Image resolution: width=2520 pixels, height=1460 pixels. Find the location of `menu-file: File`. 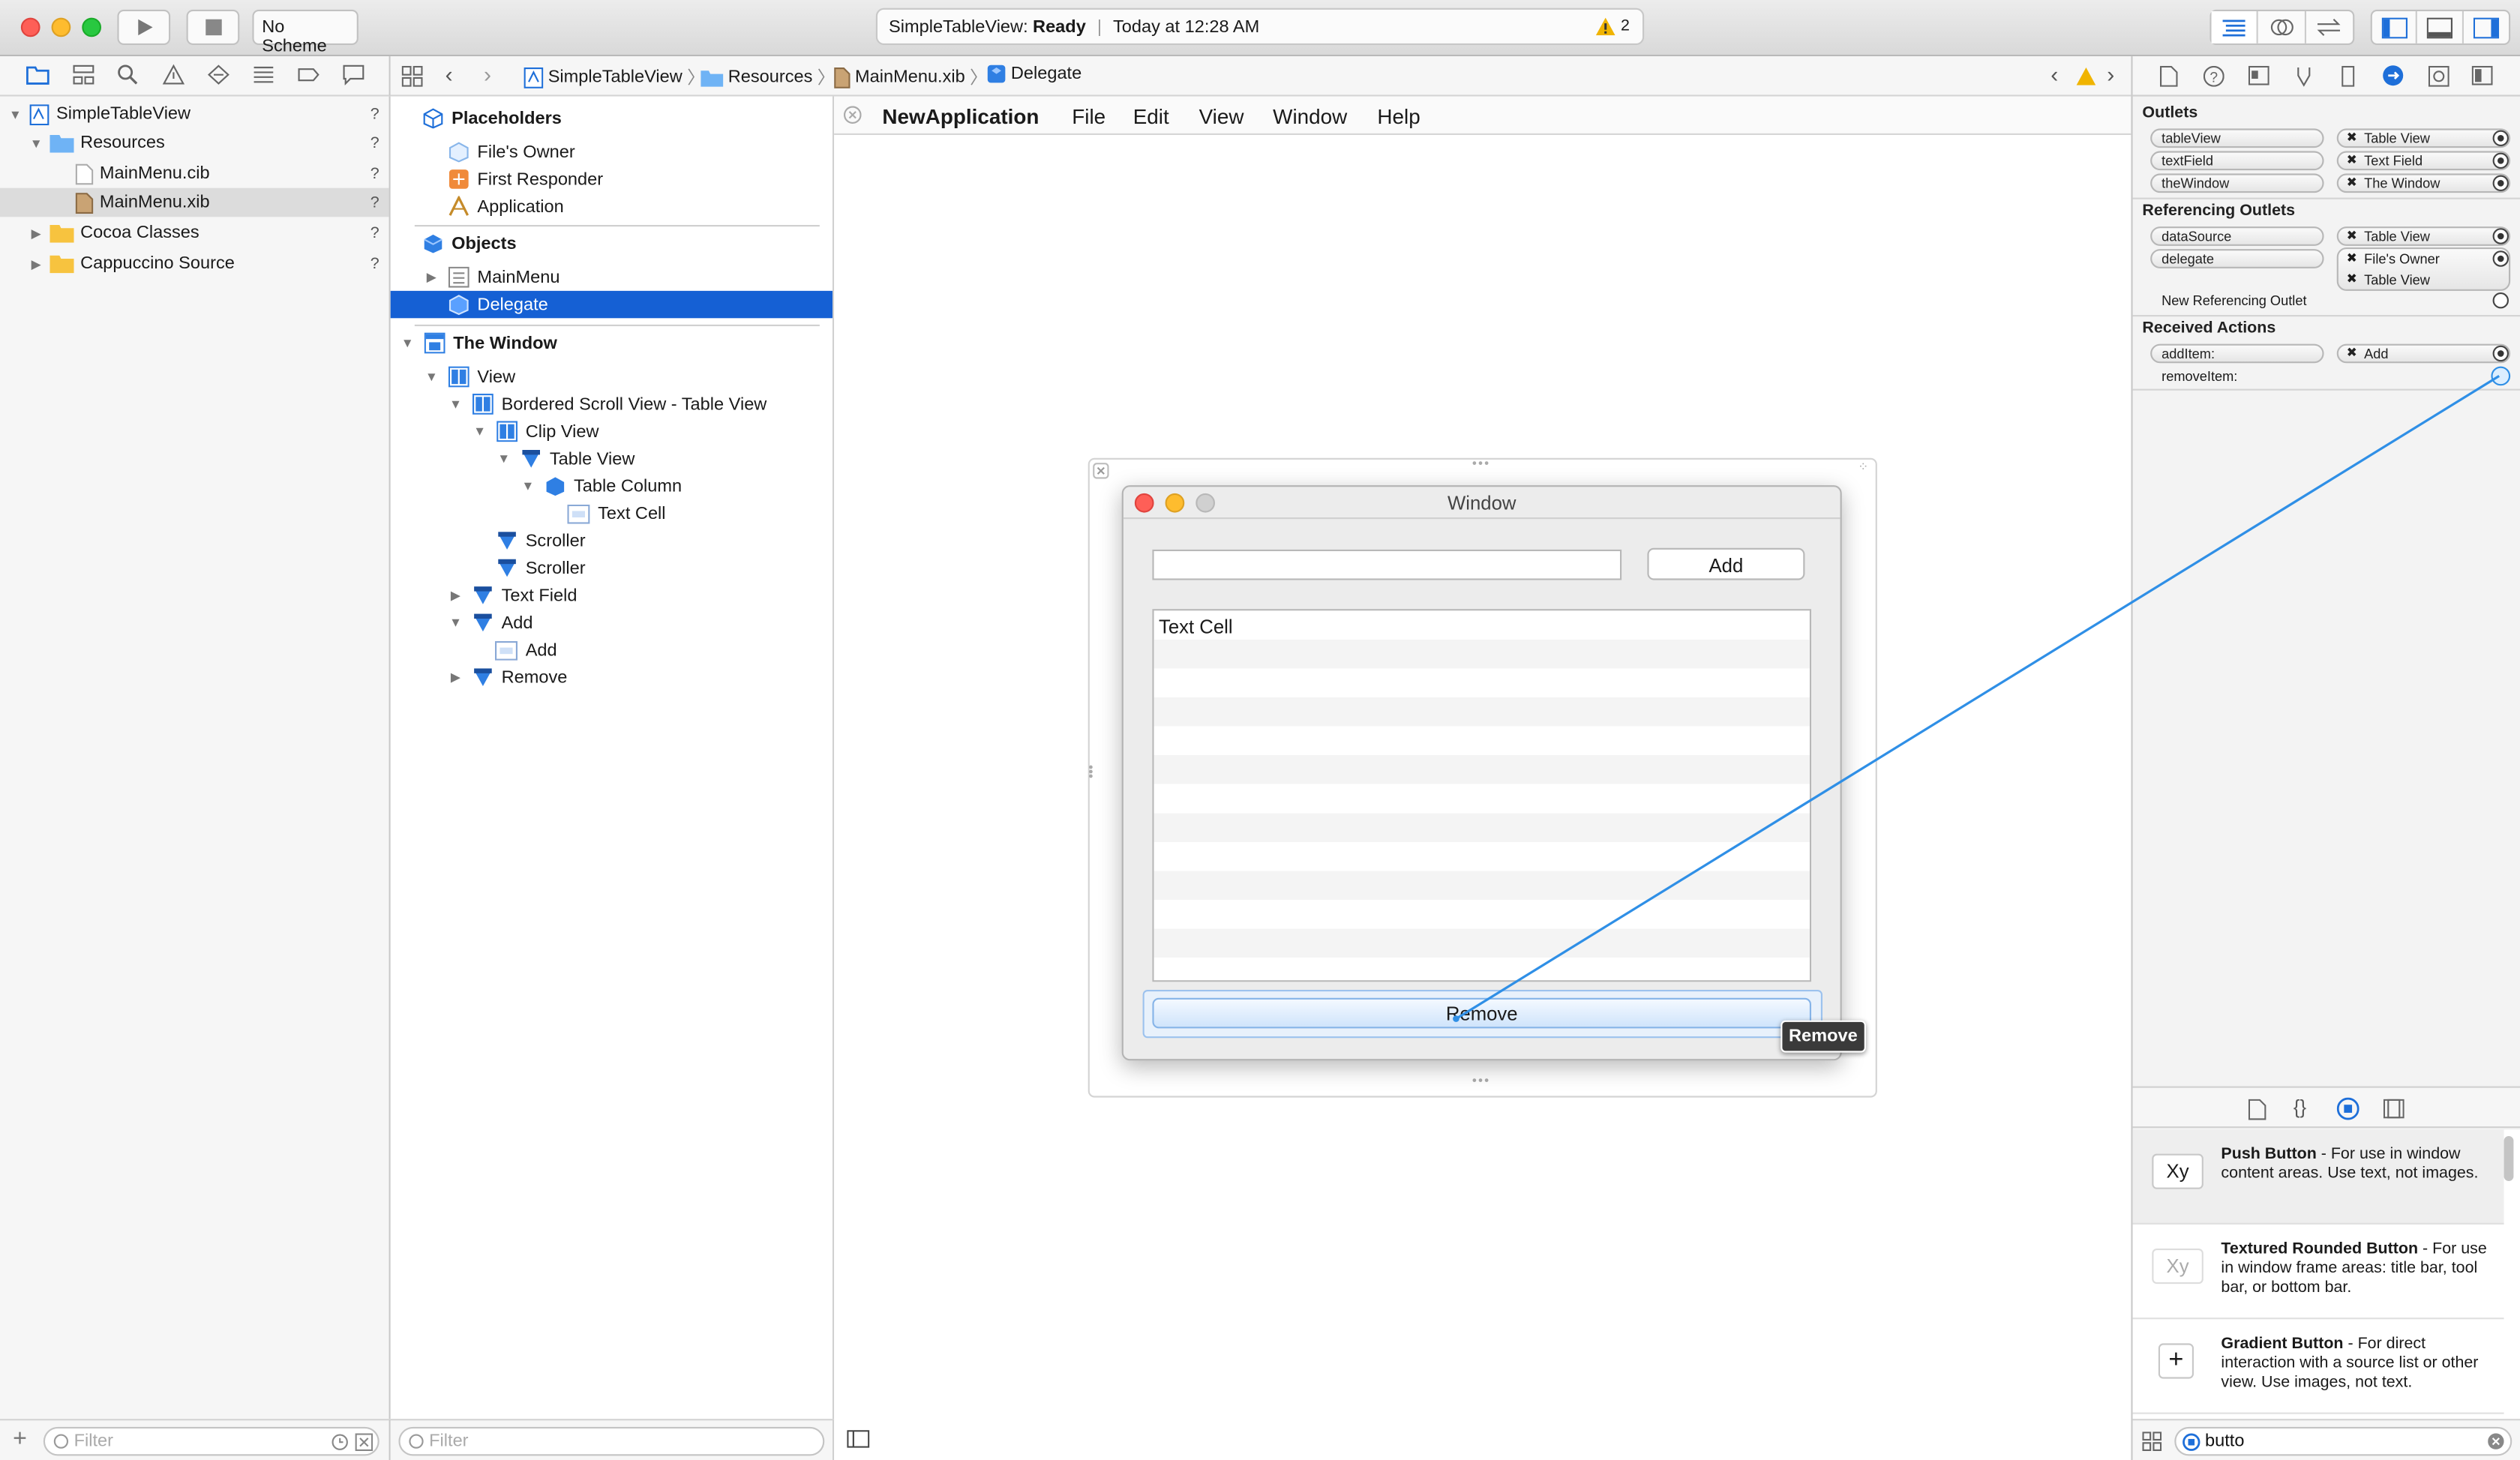

menu-file: File is located at coordinates (1089, 116).